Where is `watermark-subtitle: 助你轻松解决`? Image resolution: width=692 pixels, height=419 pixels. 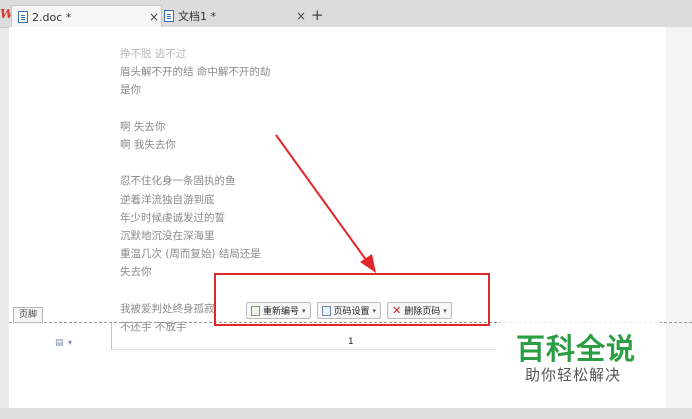 watermark-subtitle: 助你轻松解决 is located at coordinates (573, 375).